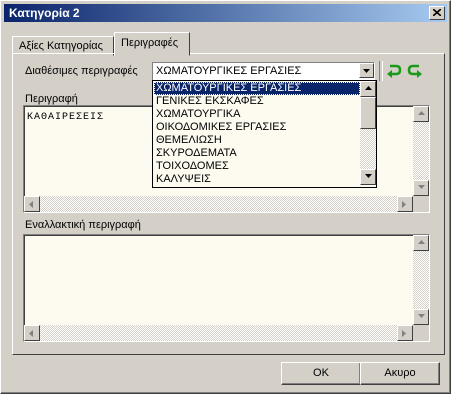 This screenshot has width=451, height=394. I want to click on dropdown-scrollbar, so click(368, 133).